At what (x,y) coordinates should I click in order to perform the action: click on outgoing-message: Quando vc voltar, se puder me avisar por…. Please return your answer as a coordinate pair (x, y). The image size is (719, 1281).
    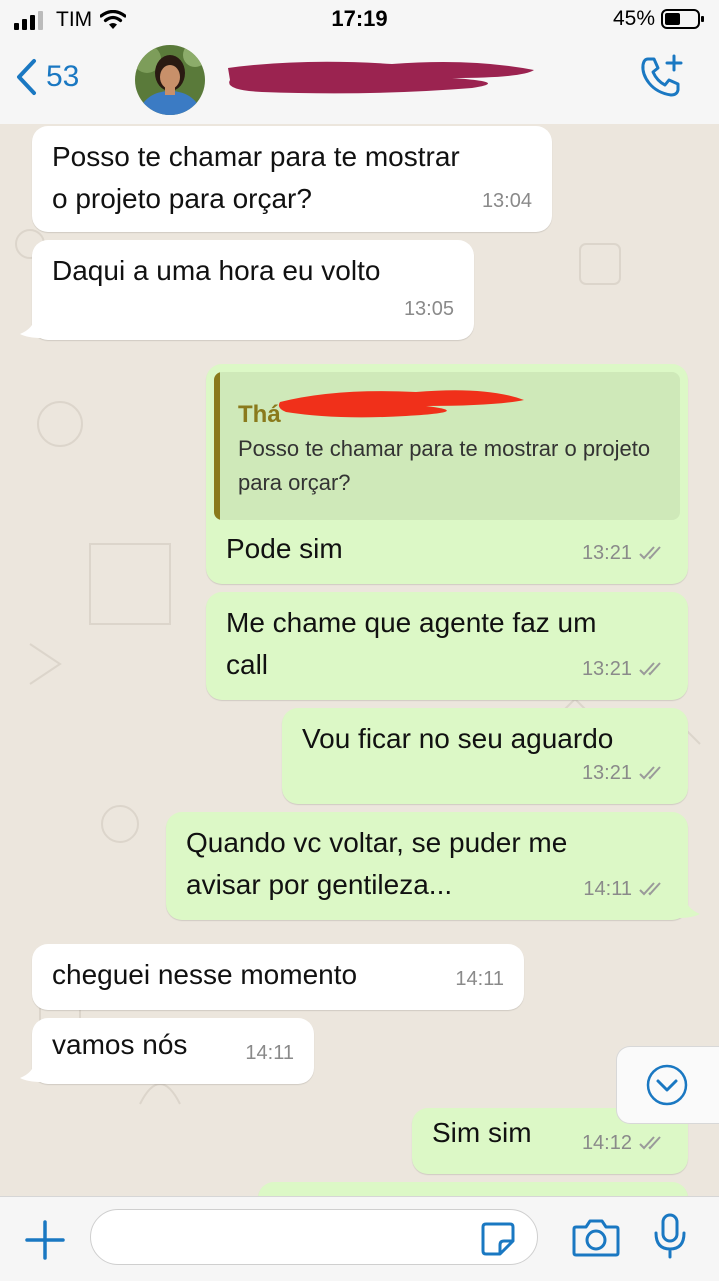
    Looking at the image, I should click on (427, 866).